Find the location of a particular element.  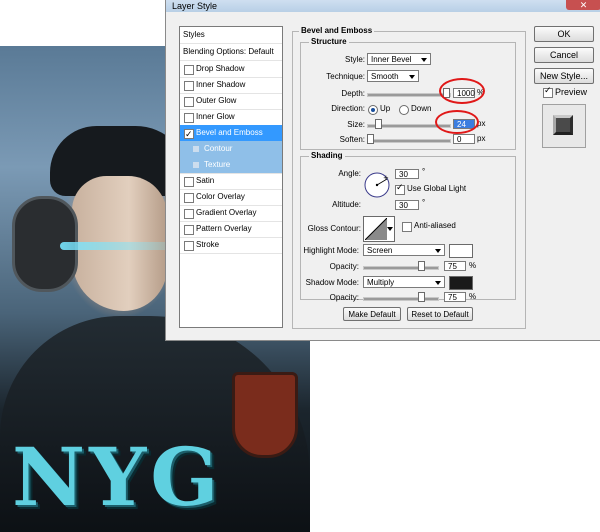

style-item-inner-shadow: Inner Shadow is located at coordinates (231, 85).